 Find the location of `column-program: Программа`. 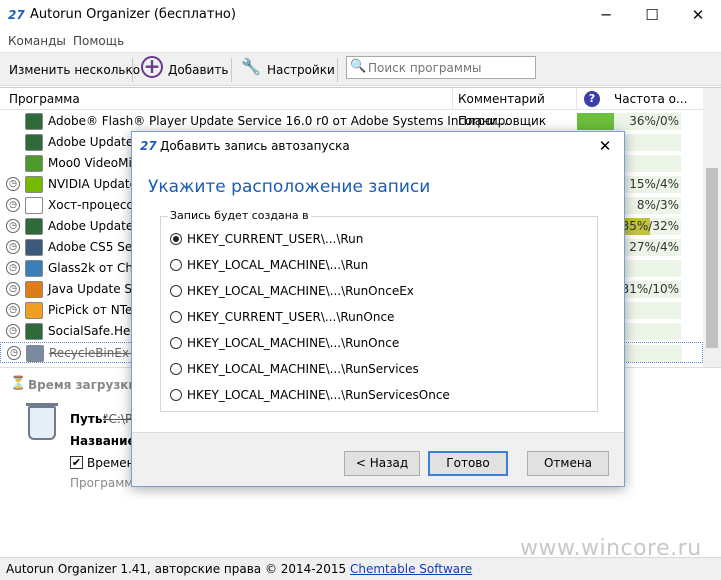

column-program: Программа is located at coordinates (44, 99).